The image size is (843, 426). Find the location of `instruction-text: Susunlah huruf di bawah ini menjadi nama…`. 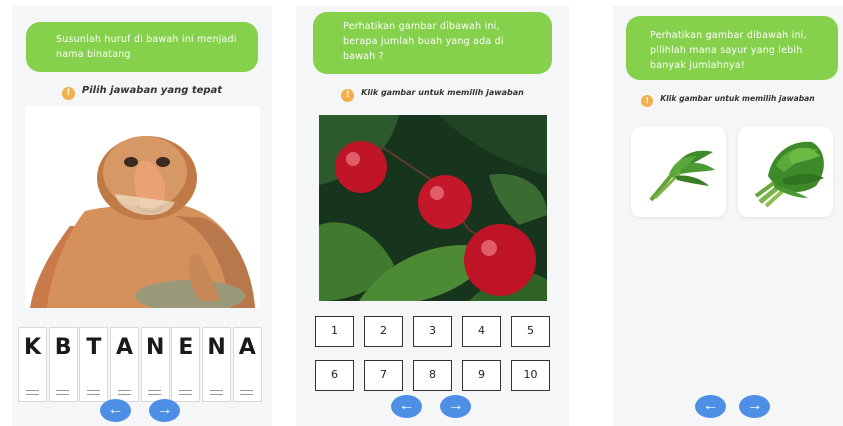

instruction-text: Susunlah huruf di bawah ini menjadi nama… is located at coordinates (146, 47).